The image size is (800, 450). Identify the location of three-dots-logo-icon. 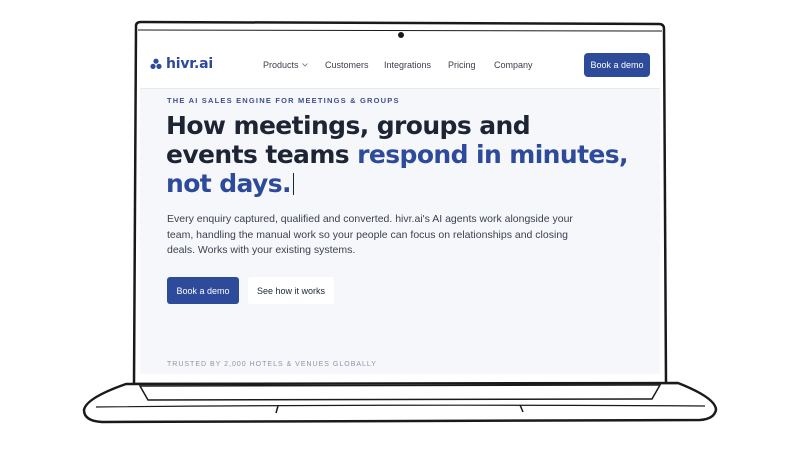
(156, 63).